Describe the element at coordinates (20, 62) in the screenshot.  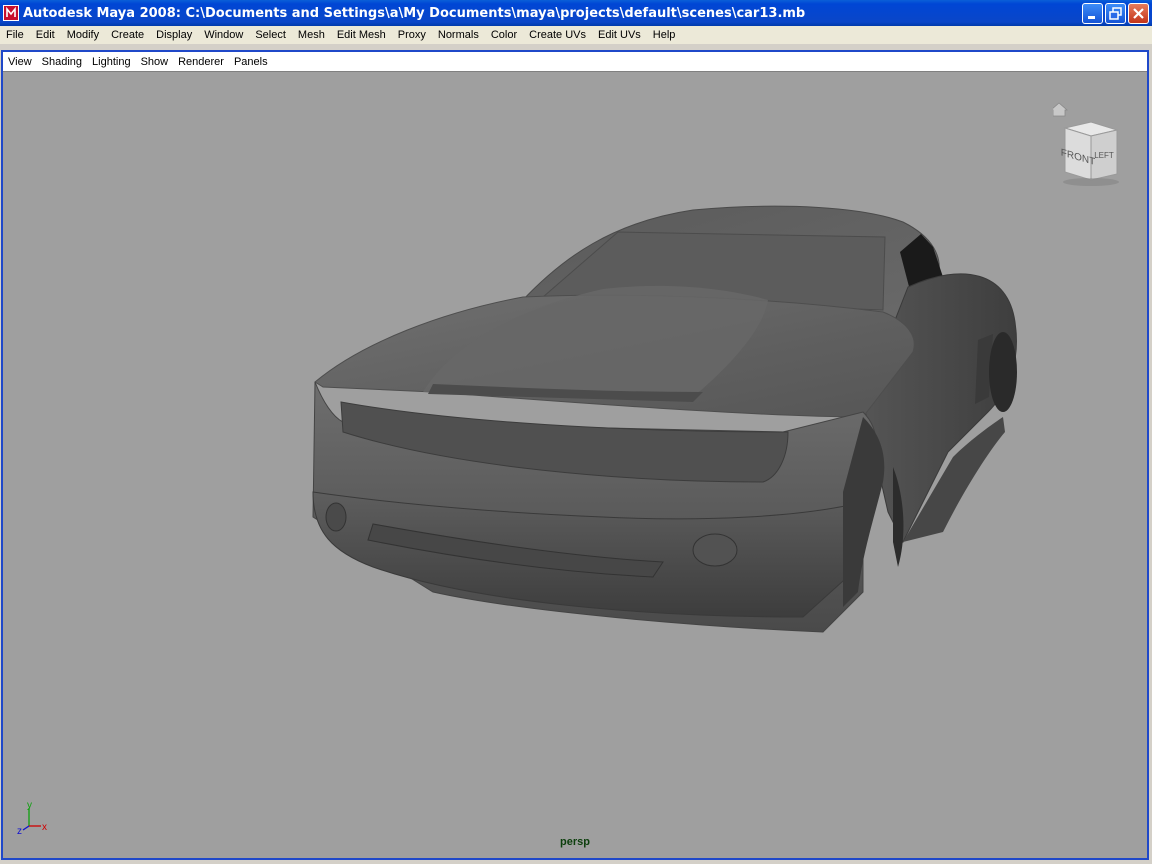
I see `panel-menu-view: View` at that location.